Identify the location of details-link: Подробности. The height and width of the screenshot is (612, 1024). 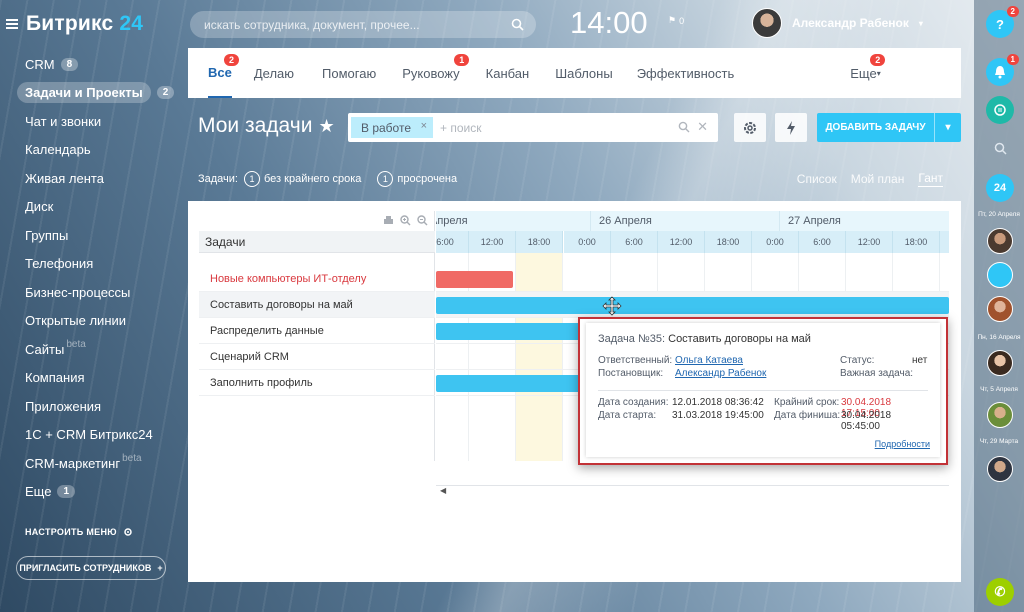
(902, 444).